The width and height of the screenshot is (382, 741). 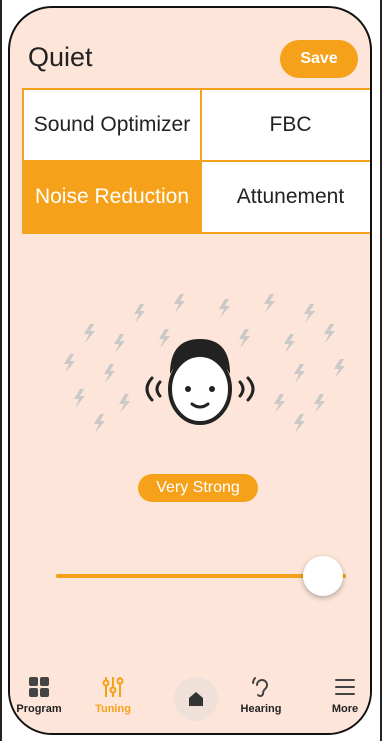 I want to click on slider-thumb, so click(x=322, y=576).